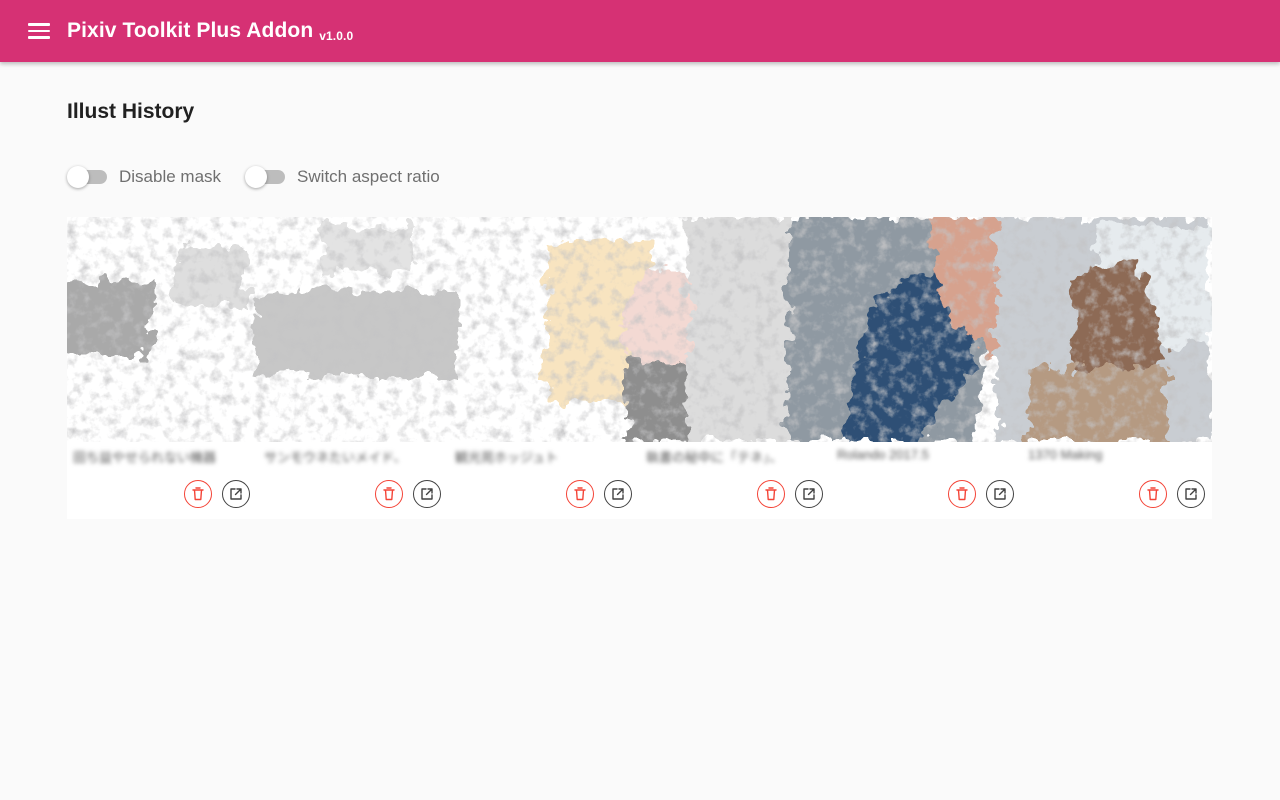 The width and height of the screenshot is (1280, 800). Describe the element at coordinates (736, 455) in the screenshot. I see `illust-title: 執書の秘中に「テネ」、` at that location.